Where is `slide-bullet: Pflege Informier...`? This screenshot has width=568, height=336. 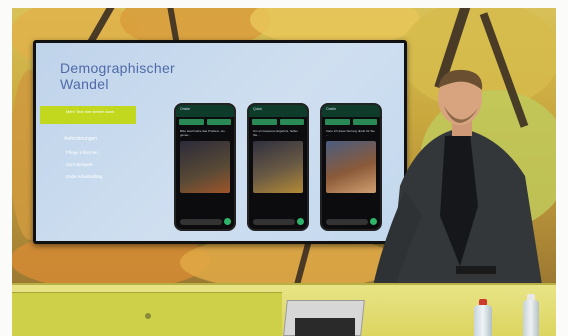
slide-bullet: Pflege Informier... is located at coordinates (84, 152).